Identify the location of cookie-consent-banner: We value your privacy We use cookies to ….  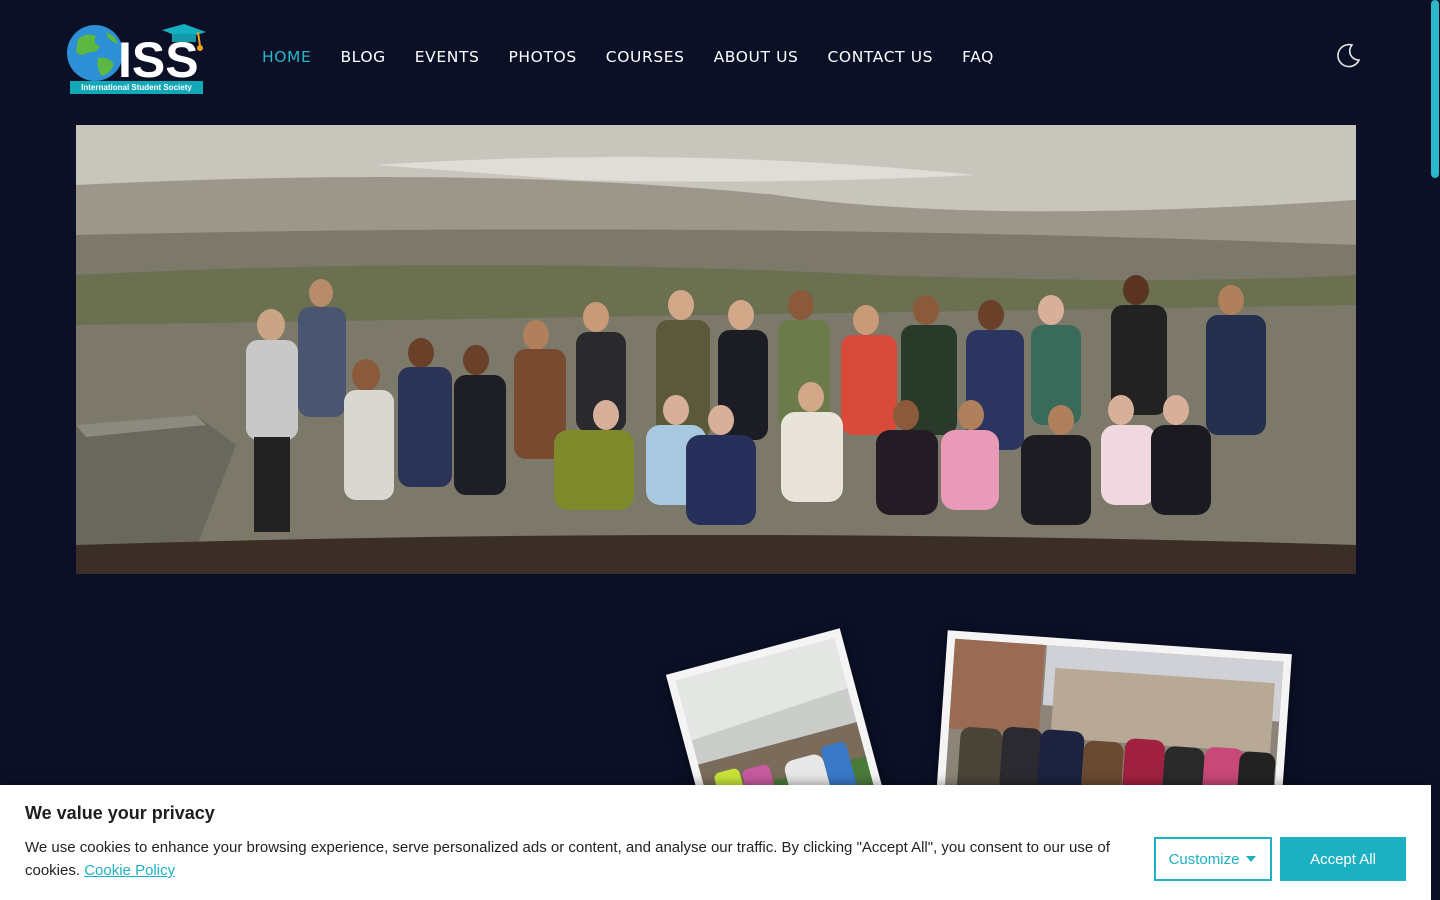
(715, 842).